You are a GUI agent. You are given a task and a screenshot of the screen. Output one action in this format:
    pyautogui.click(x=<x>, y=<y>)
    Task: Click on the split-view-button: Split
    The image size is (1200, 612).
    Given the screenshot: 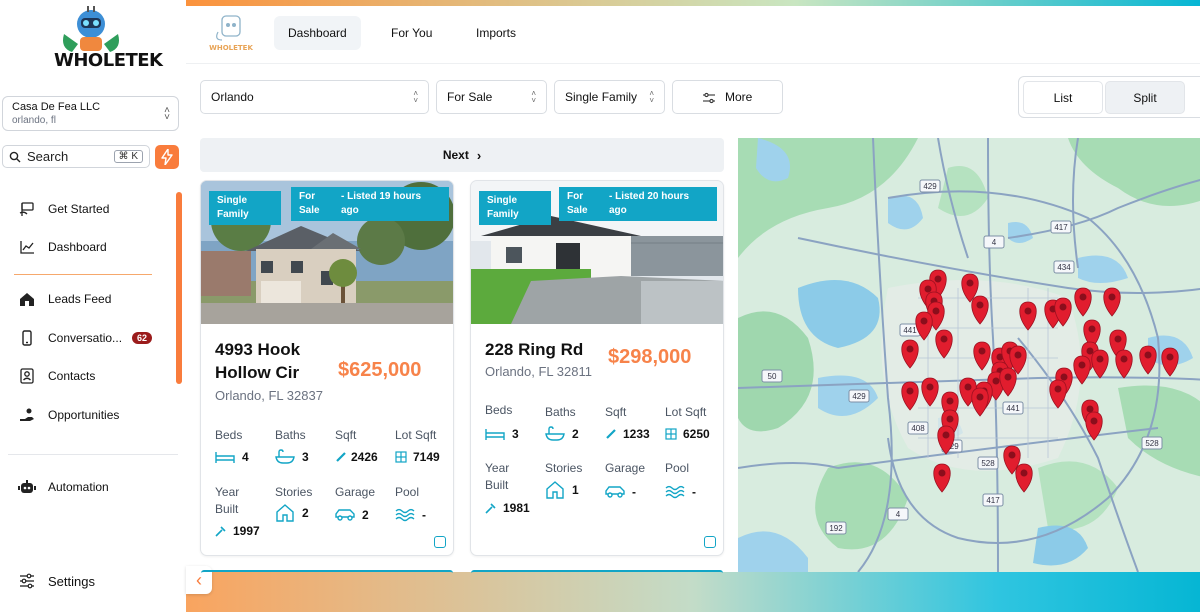 What is the action you would take?
    pyautogui.click(x=1145, y=97)
    